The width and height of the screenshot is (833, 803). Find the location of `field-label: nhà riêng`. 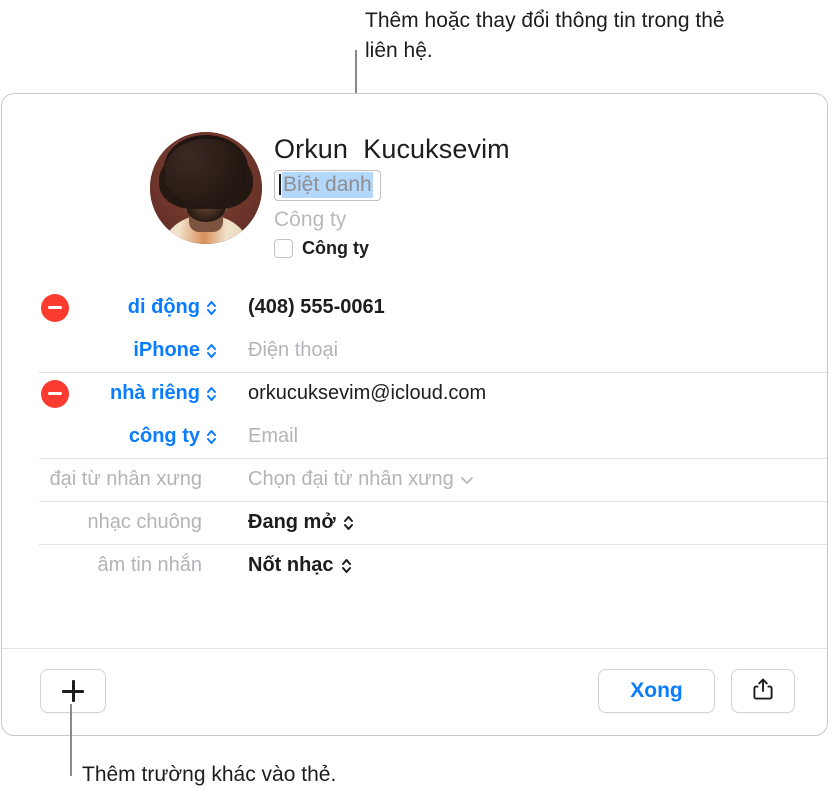

field-label: nhà riêng is located at coordinates (111, 393).